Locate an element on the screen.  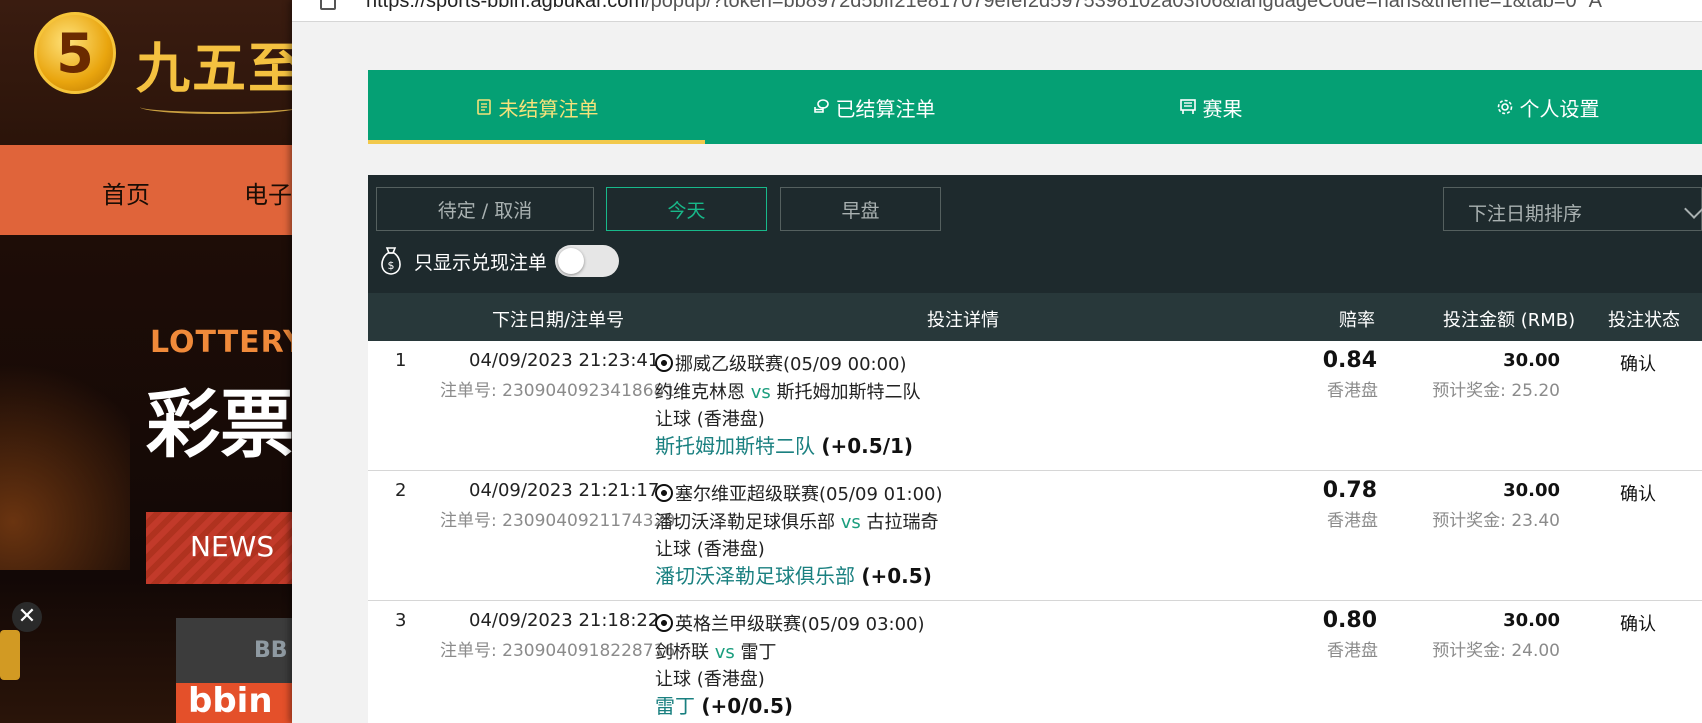
filter-today: 今天 is located at coordinates (686, 209).